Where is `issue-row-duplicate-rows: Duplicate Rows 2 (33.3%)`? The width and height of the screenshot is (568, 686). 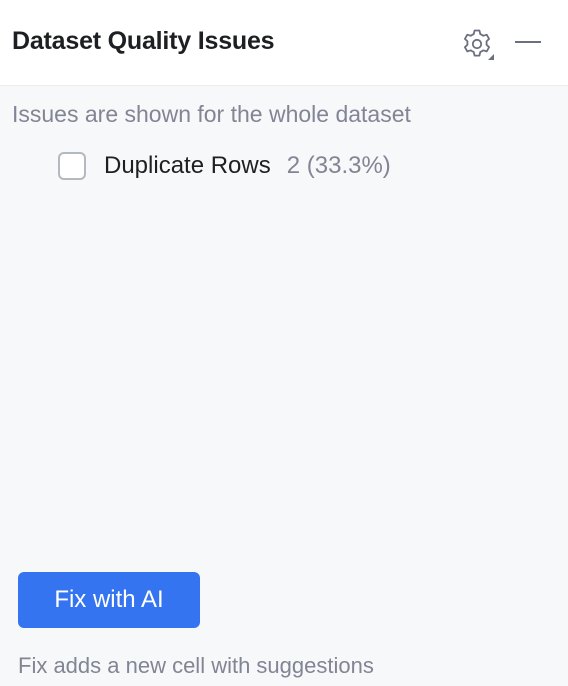
issue-row-duplicate-rows: Duplicate Rows 2 (33.3%) is located at coordinates (224, 166).